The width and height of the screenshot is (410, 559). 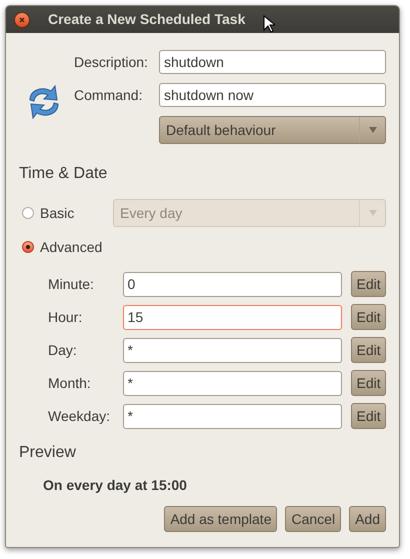 I want to click on window-title: Create a New Scheduled Task, so click(x=147, y=19).